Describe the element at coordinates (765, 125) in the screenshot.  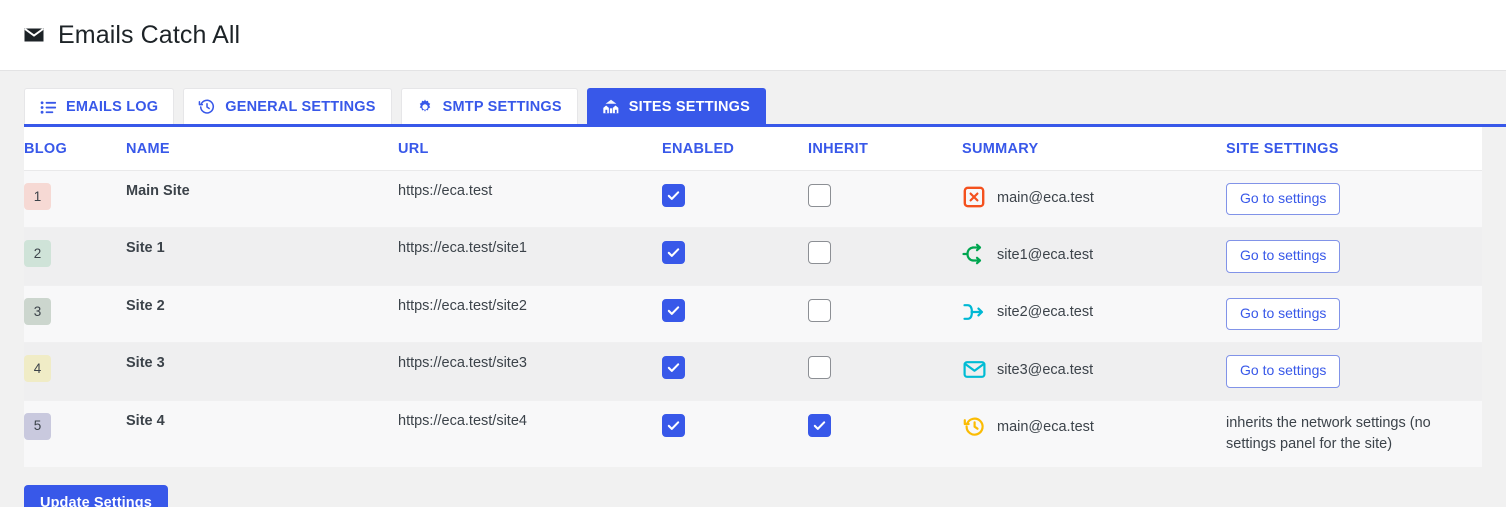
I see `tabs-underline` at that location.